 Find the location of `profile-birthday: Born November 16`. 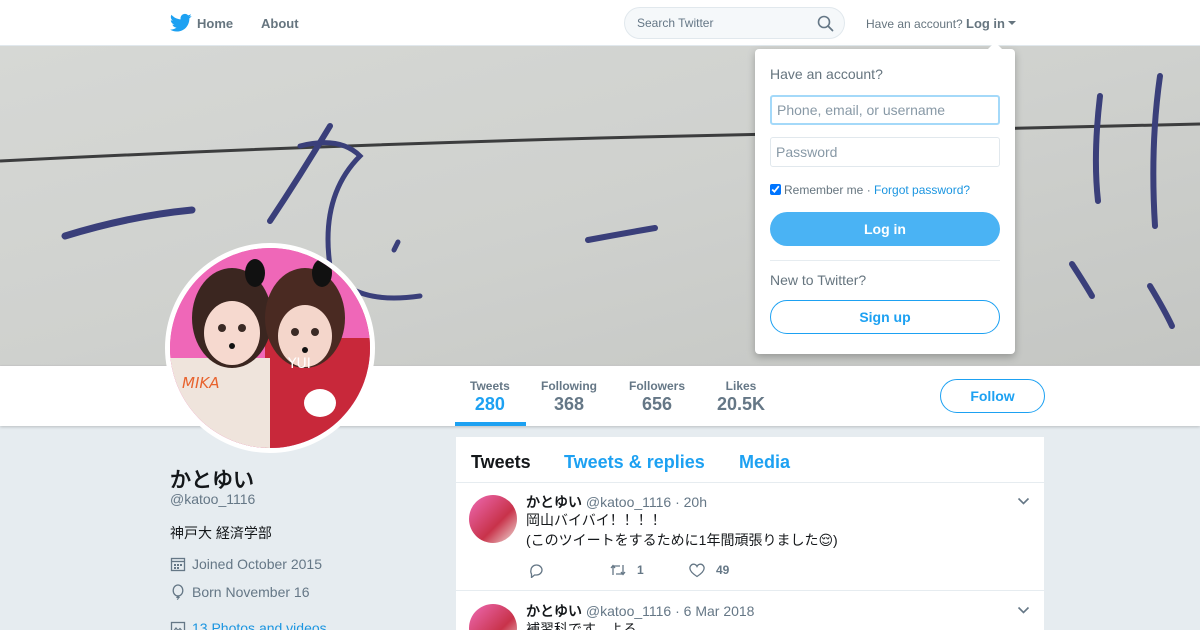

profile-birthday: Born November 16 is located at coordinates (240, 592).